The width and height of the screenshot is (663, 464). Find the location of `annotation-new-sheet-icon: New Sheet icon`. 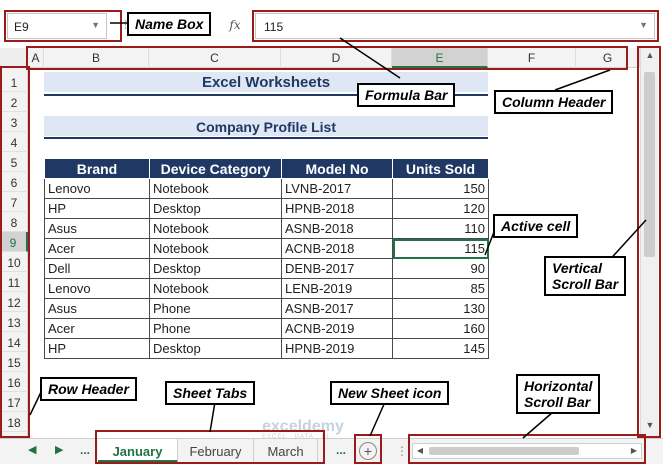

annotation-new-sheet-icon: New Sheet icon is located at coordinates (390, 393).